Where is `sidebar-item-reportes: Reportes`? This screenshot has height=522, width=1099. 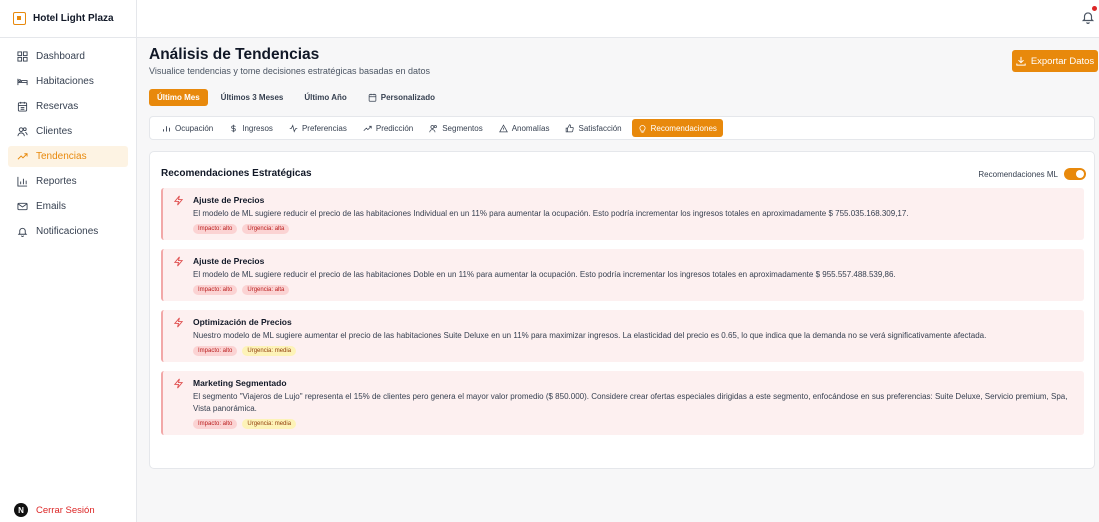
sidebar-item-reportes: Reportes is located at coordinates (68, 181).